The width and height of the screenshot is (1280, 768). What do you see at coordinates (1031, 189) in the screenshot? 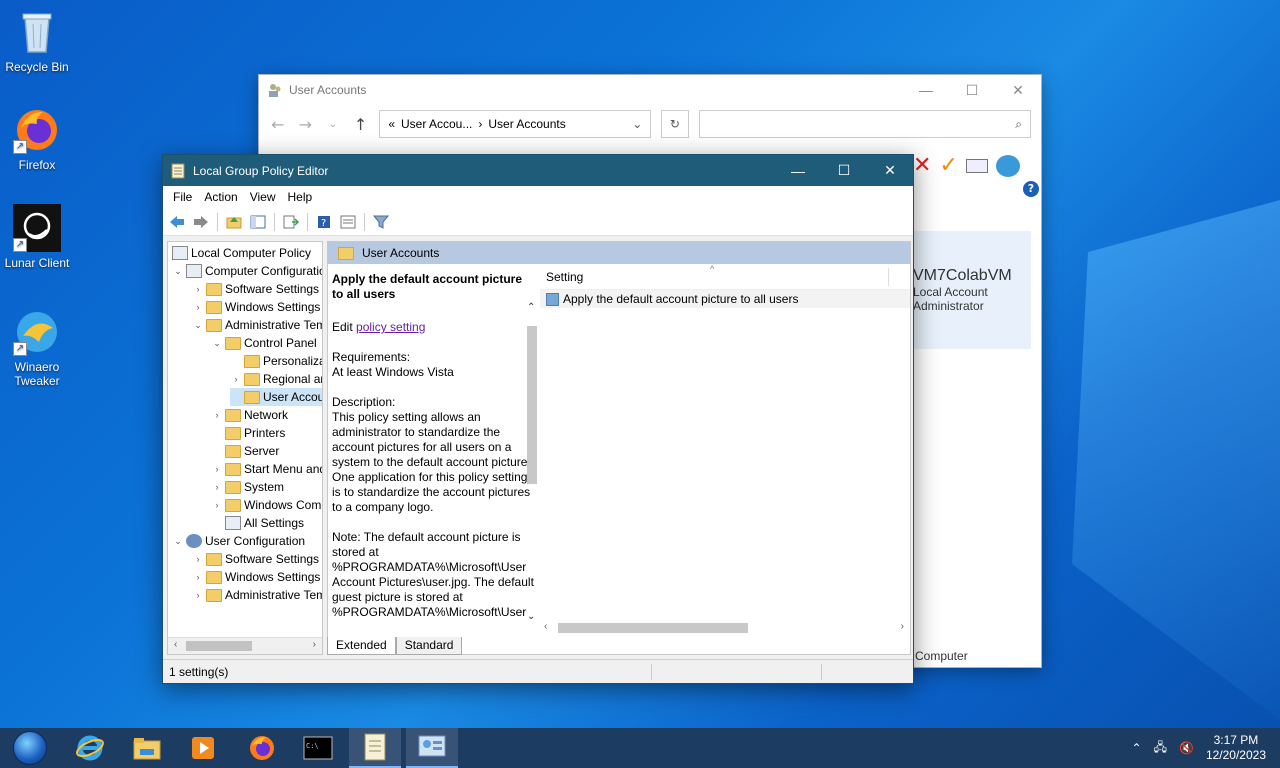
I see `help-icon: ?` at bounding box center [1031, 189].